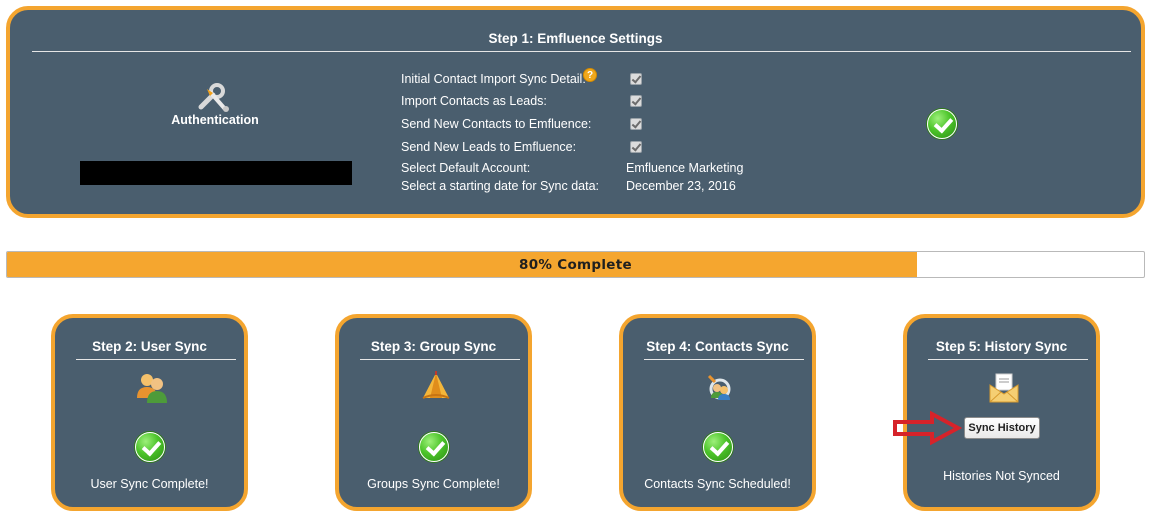  What do you see at coordinates (436, 385) in the screenshot?
I see `group-tent-icon` at bounding box center [436, 385].